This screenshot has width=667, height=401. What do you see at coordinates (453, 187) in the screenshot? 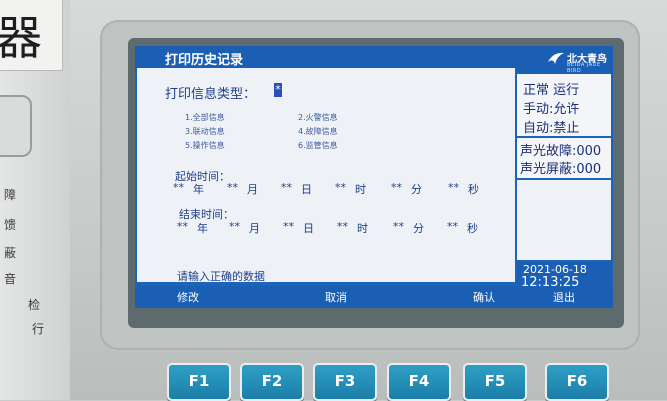
I see `start-second-input: **` at bounding box center [453, 187].